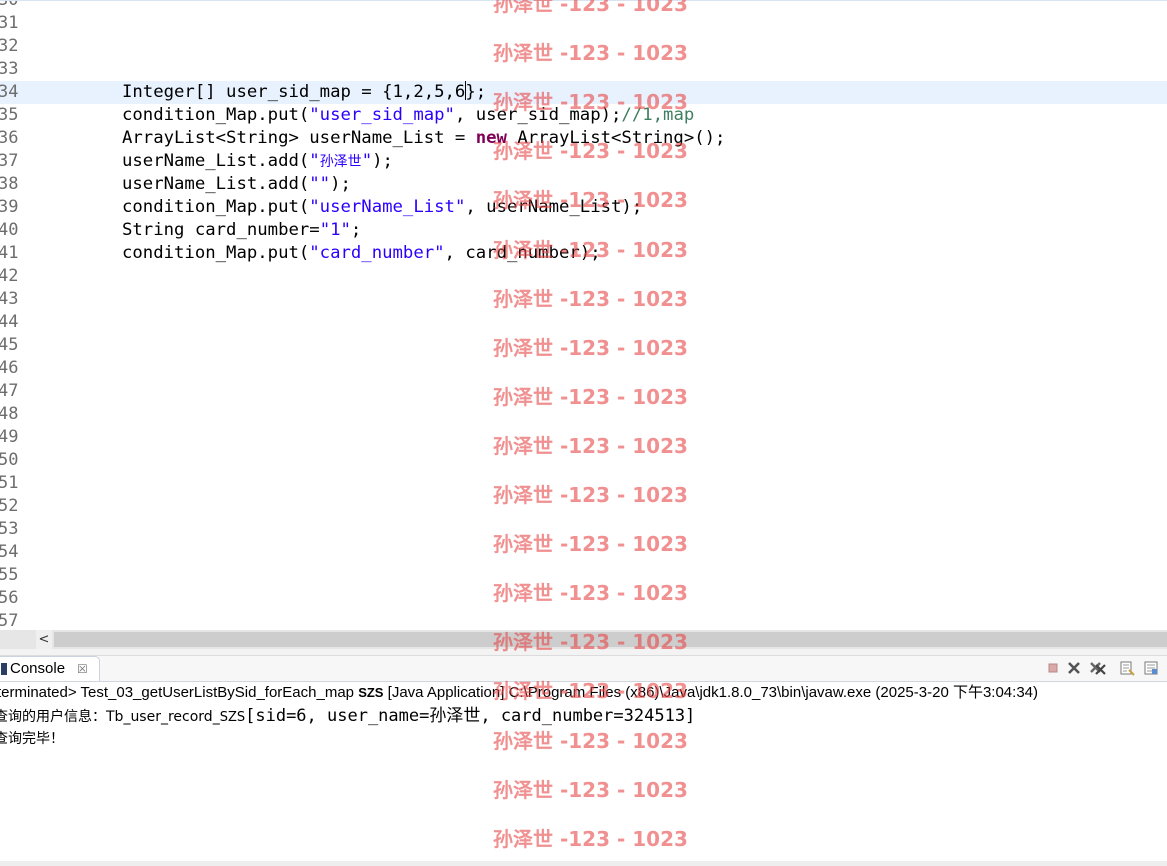 The width and height of the screenshot is (1167, 866). Describe the element at coordinates (583, 460) in the screenshot. I see `code-line: 50` at that location.